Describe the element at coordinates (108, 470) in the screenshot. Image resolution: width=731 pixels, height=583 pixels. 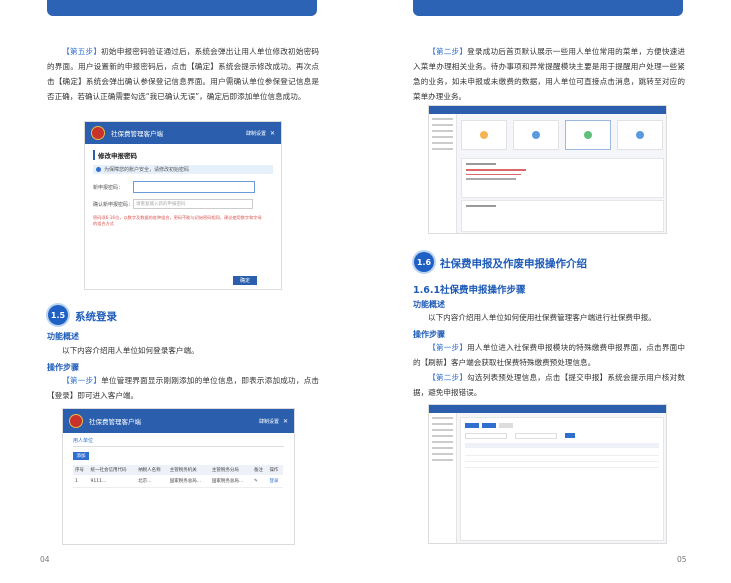
I see `col-header: 统一社会信用代码` at that location.